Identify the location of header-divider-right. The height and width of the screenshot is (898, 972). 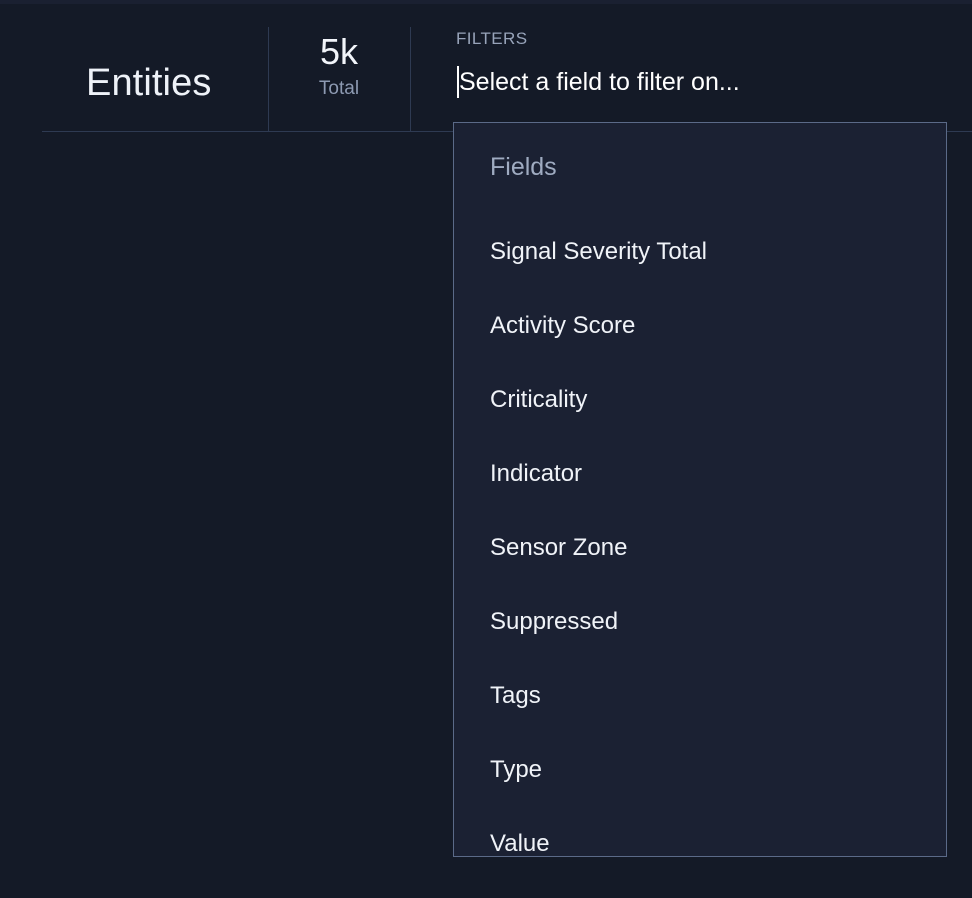
(410, 79).